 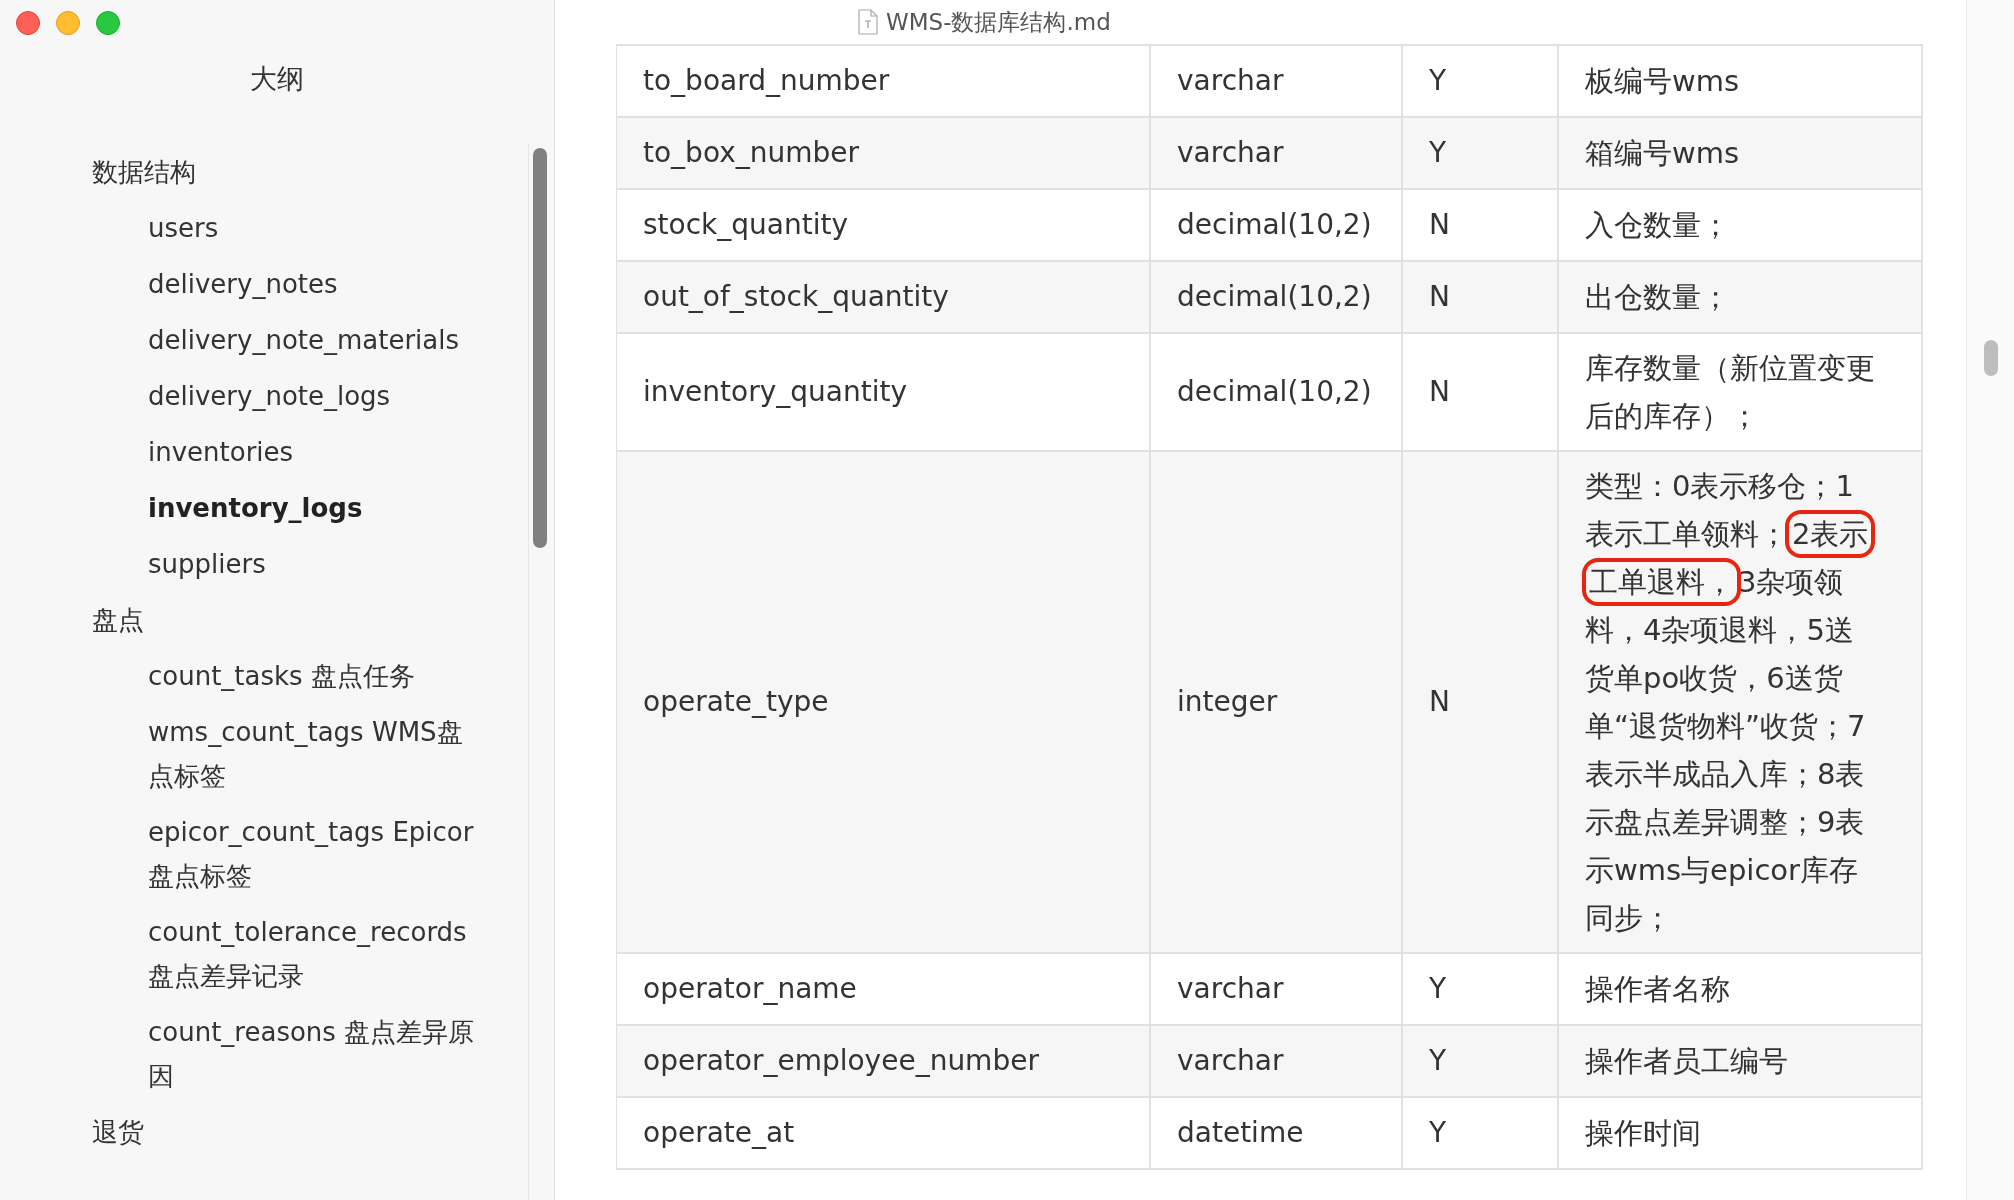 What do you see at coordinates (259, 620) in the screenshot?
I see `outline-item: 盘点` at bounding box center [259, 620].